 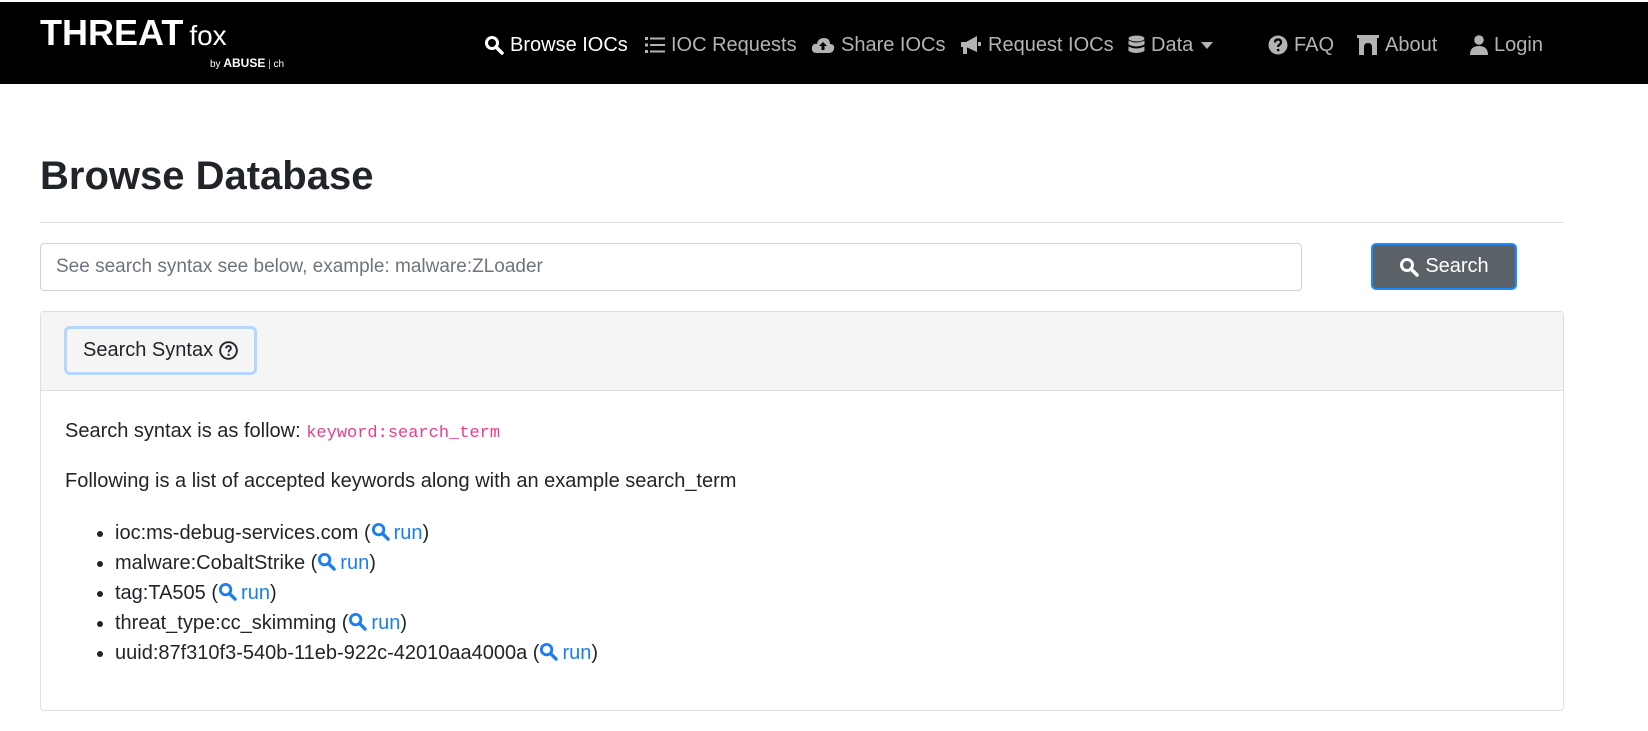 I want to click on search-syntax-label: Search Syntax, so click(x=148, y=350).